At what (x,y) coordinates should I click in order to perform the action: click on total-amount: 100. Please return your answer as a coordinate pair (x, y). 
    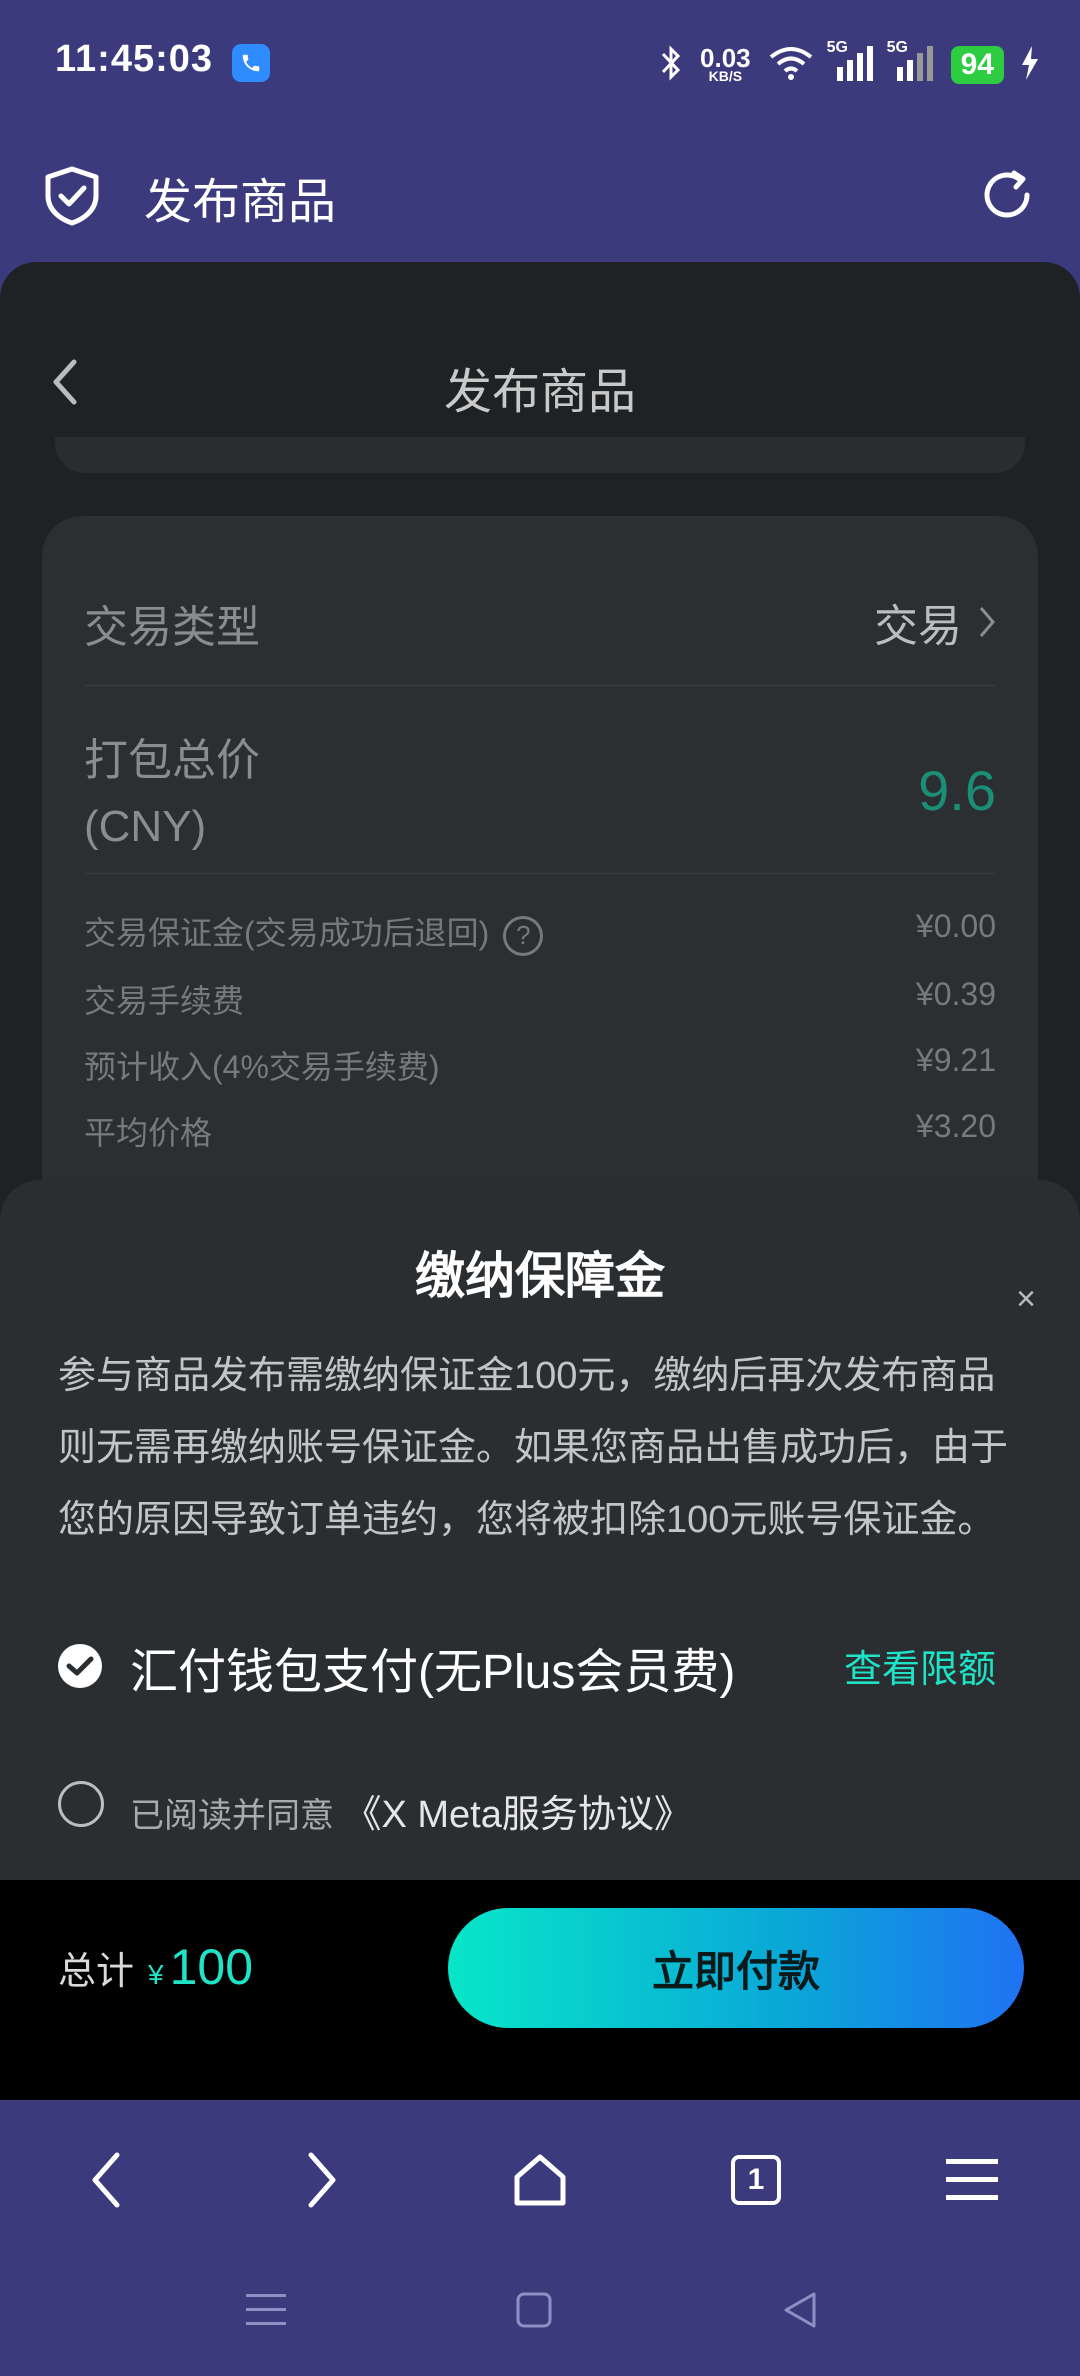
    Looking at the image, I should click on (211, 1967).